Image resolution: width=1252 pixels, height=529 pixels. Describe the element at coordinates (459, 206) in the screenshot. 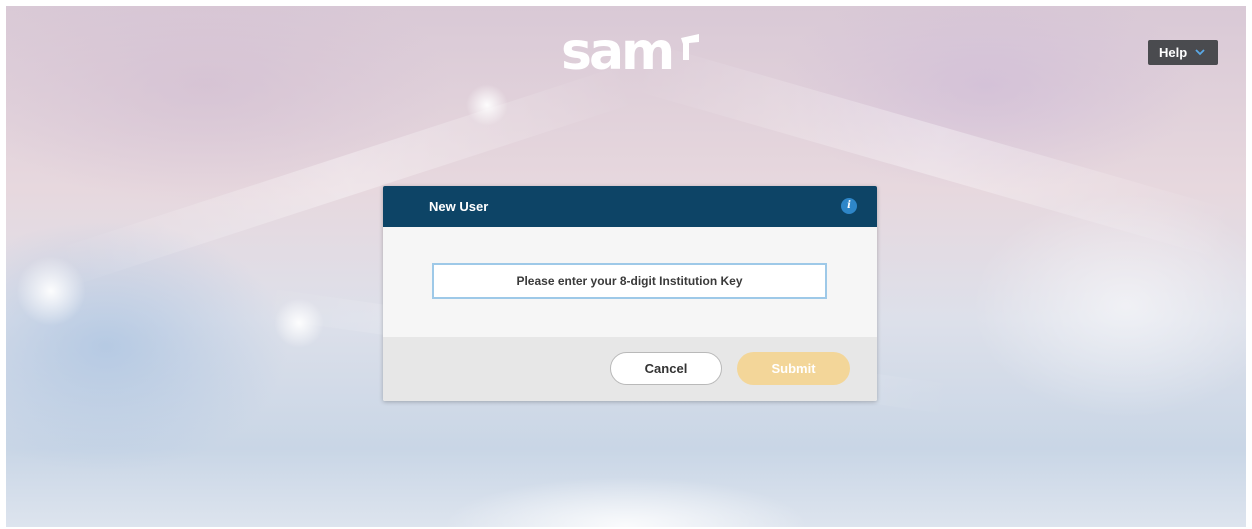

I see `dialog-title: New User` at that location.